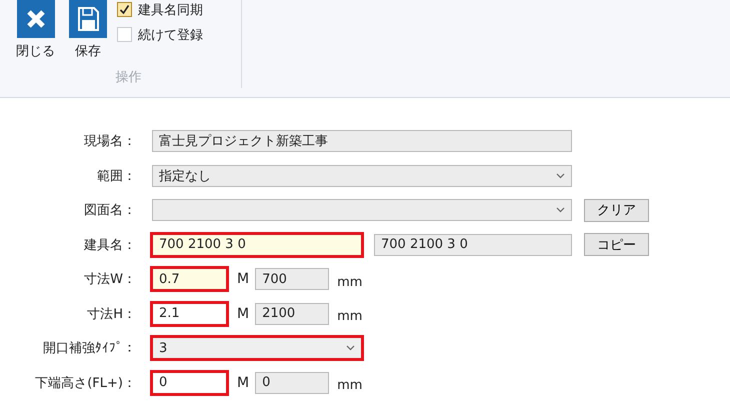 This screenshot has width=730, height=410. What do you see at coordinates (473, 245) in the screenshot?
I see `readonly-field: 700 2100 3 0` at bounding box center [473, 245].